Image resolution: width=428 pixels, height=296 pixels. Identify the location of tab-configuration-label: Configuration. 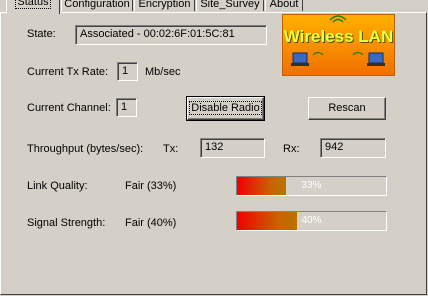
(97, 5).